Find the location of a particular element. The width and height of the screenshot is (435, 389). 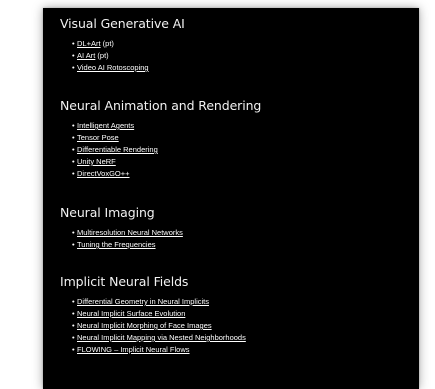

link-video-ai-rotoscoping: Video AI Rotoscoping is located at coordinates (113, 67).